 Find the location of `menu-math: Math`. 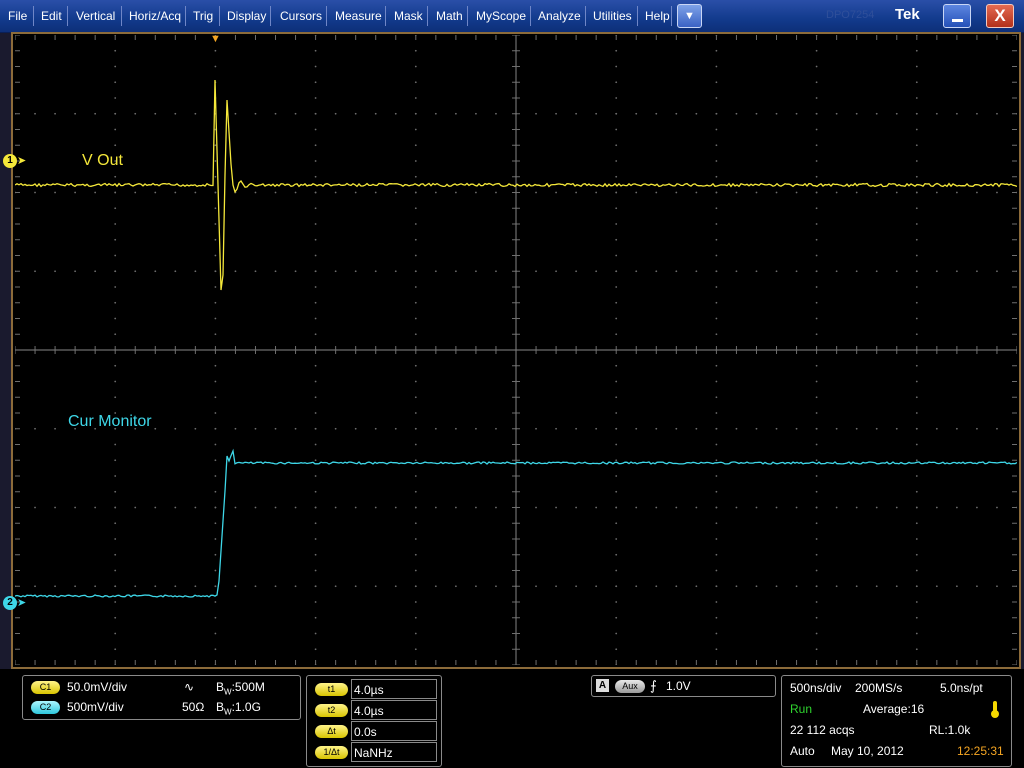

menu-math: Math is located at coordinates (449, 16).